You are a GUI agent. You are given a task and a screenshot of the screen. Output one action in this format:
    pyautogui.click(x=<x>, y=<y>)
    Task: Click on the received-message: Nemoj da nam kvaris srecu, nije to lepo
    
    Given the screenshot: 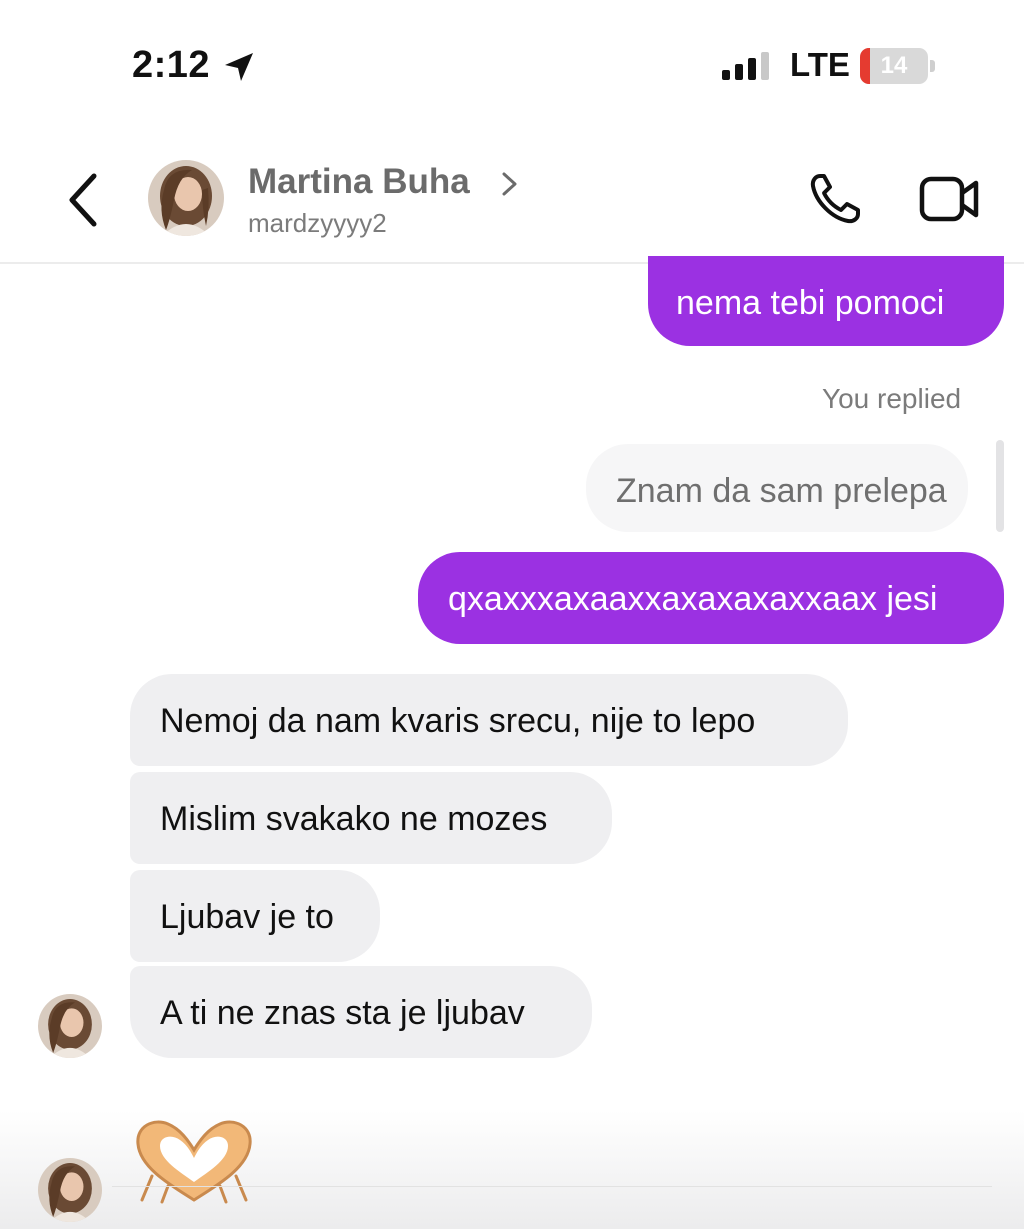 What is the action you would take?
    pyautogui.click(x=489, y=720)
    